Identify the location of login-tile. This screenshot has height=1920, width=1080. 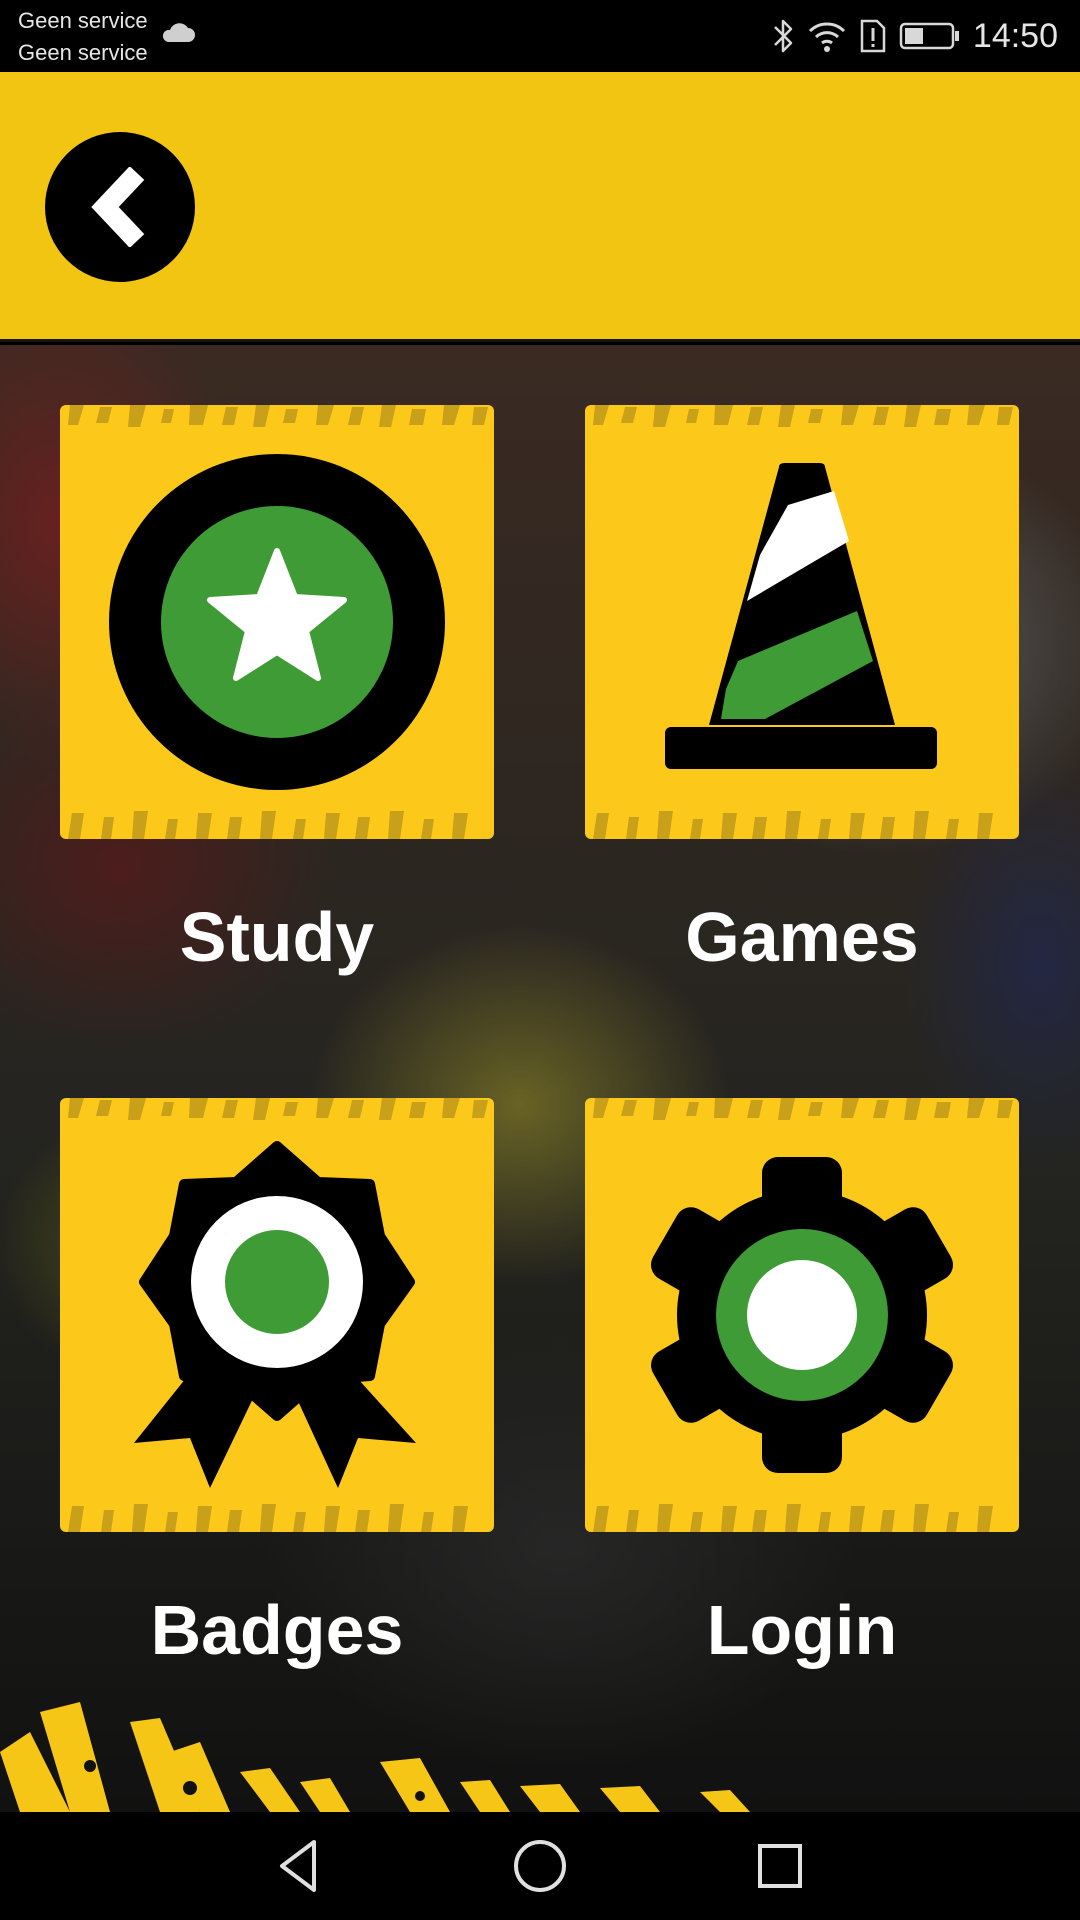
(802, 1315).